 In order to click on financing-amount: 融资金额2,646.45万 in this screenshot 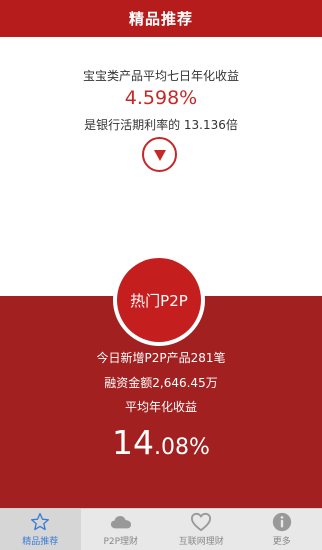, I will do `click(161, 383)`.